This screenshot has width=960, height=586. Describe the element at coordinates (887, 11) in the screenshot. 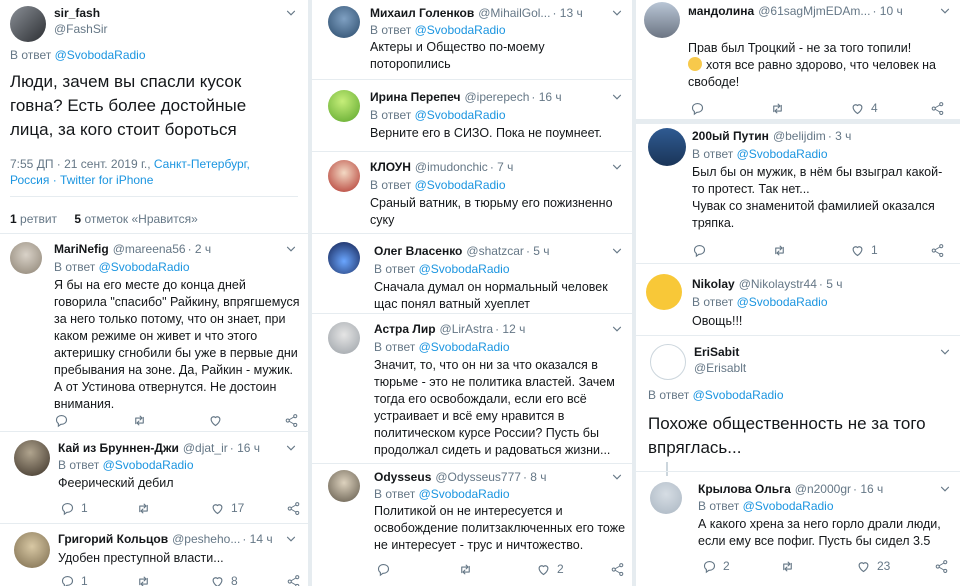

I see `tweet-time: · 10 ч` at that location.